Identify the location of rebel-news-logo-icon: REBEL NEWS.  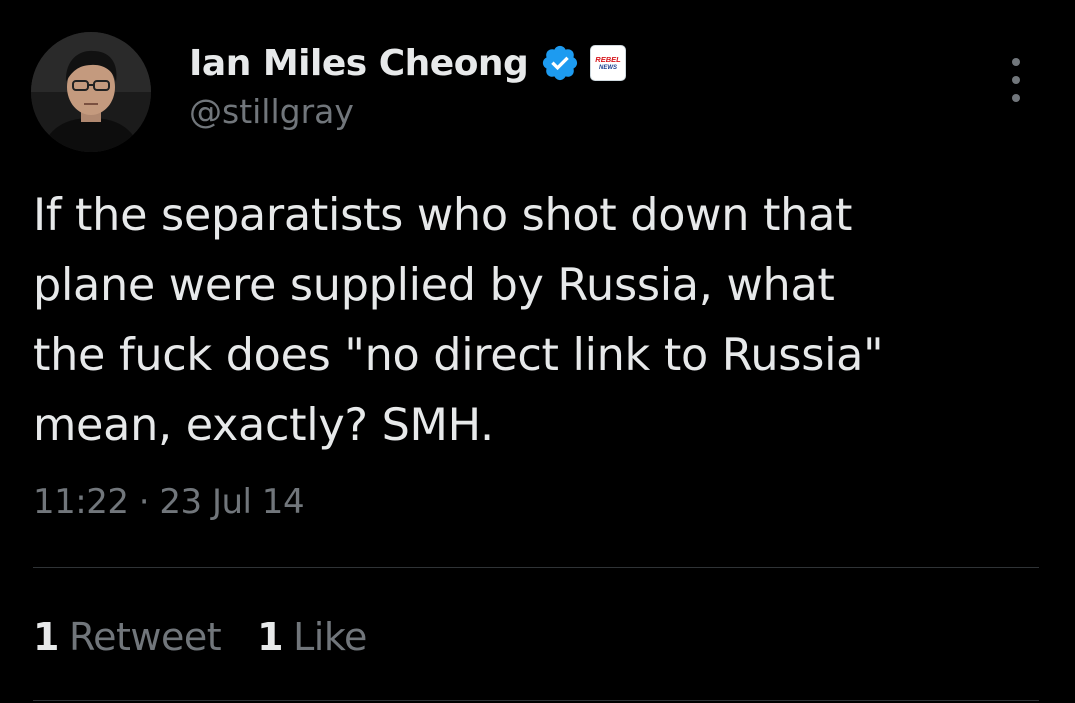
(608, 63).